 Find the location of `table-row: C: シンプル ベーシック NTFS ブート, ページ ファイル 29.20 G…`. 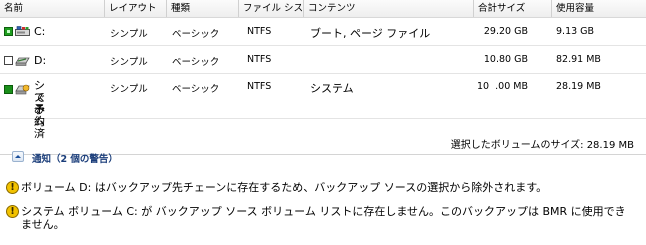

table-row: C: シンプル ベーシック NTFS ブート, ページ ファイル 29.20 G… is located at coordinates (323, 32).